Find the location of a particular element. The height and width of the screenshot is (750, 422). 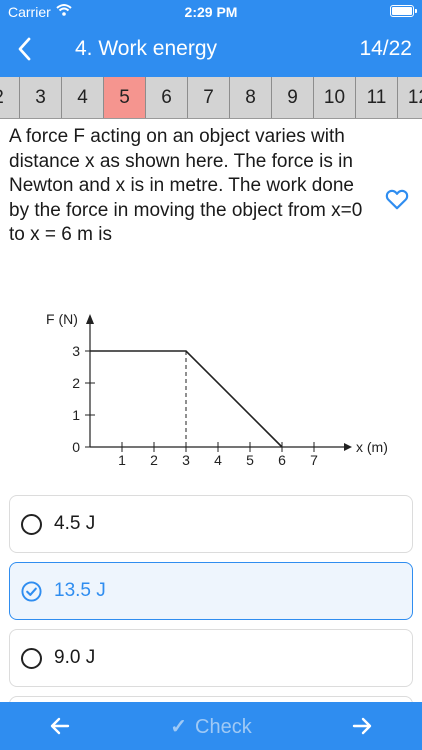

y-tick-label: 1 is located at coordinates (76, 415).